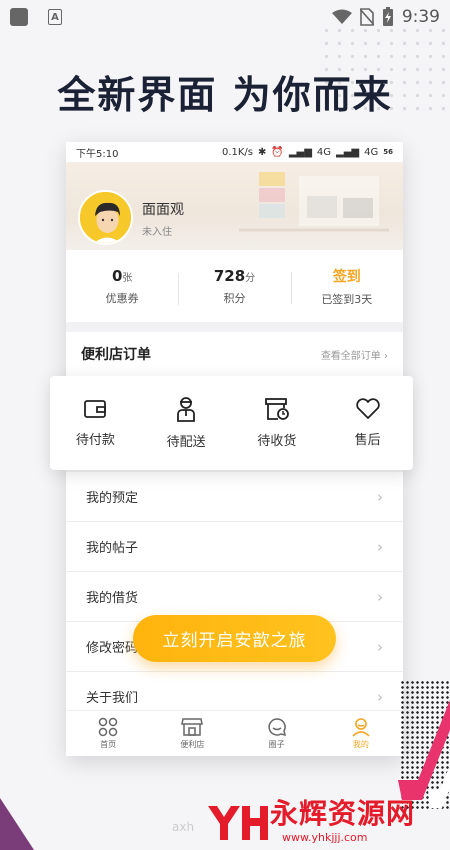 This screenshot has height=850, width=450. I want to click on points-label: 积分, so click(234, 298).